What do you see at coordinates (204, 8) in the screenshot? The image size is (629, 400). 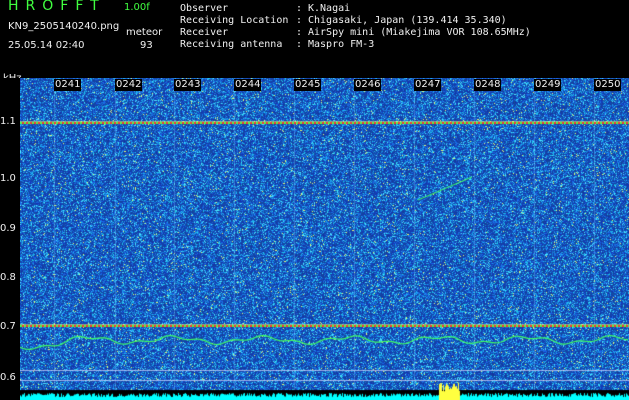 I see `observer-label: Observer` at bounding box center [204, 8].